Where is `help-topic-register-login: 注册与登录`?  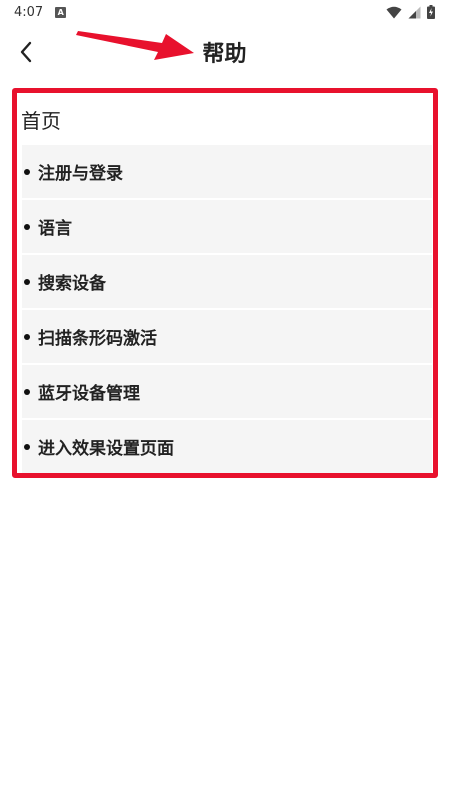 help-topic-register-login: 注册与登录 is located at coordinates (227, 171).